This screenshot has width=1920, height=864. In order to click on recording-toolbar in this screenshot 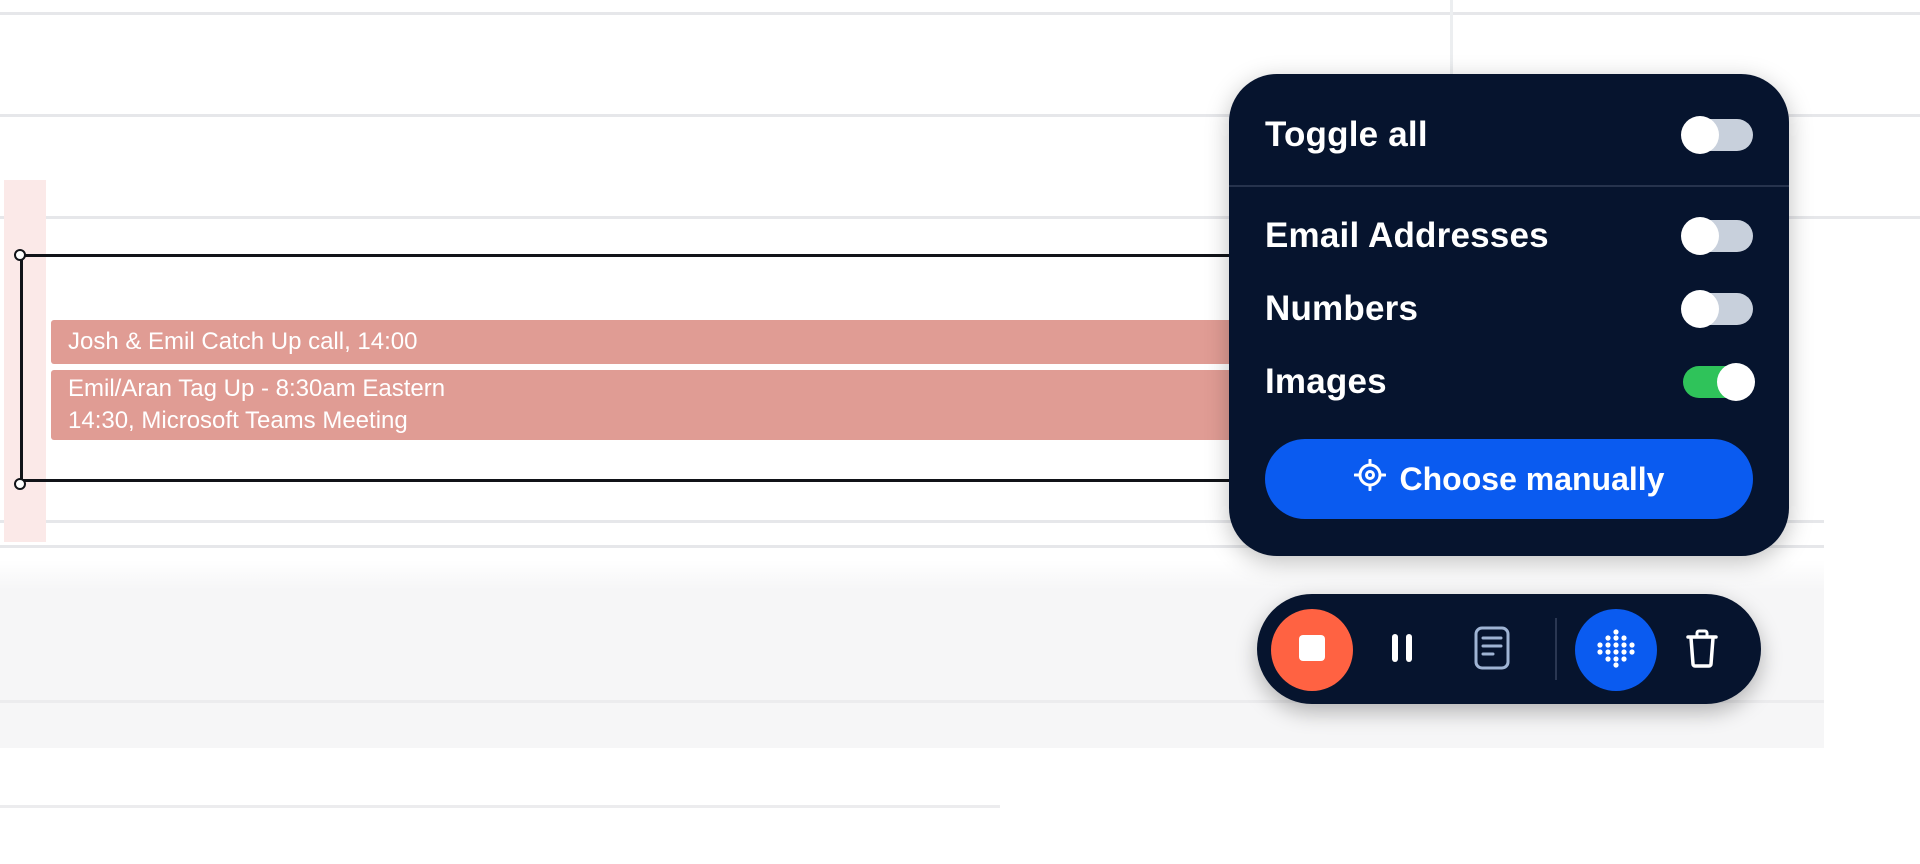, I will do `click(1509, 649)`.